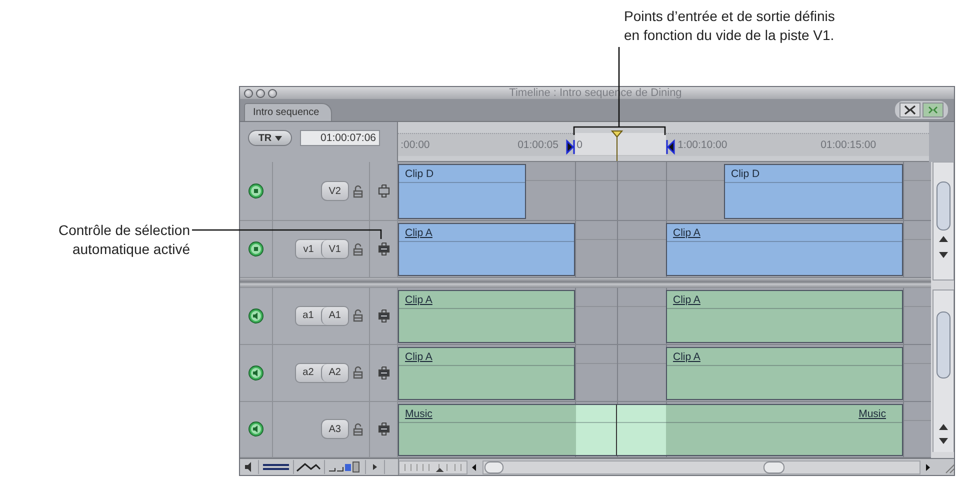 This screenshot has width=959, height=482. I want to click on scroll-right-icon, so click(928, 467).